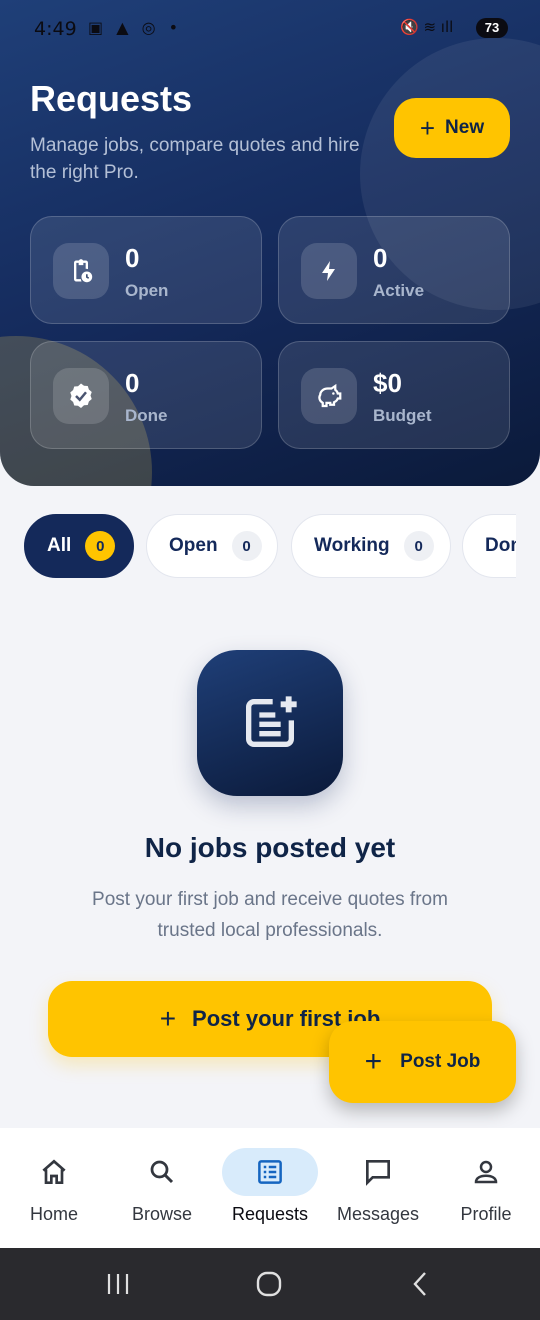  Describe the element at coordinates (420, 1284) in the screenshot. I see `back-icon` at that location.